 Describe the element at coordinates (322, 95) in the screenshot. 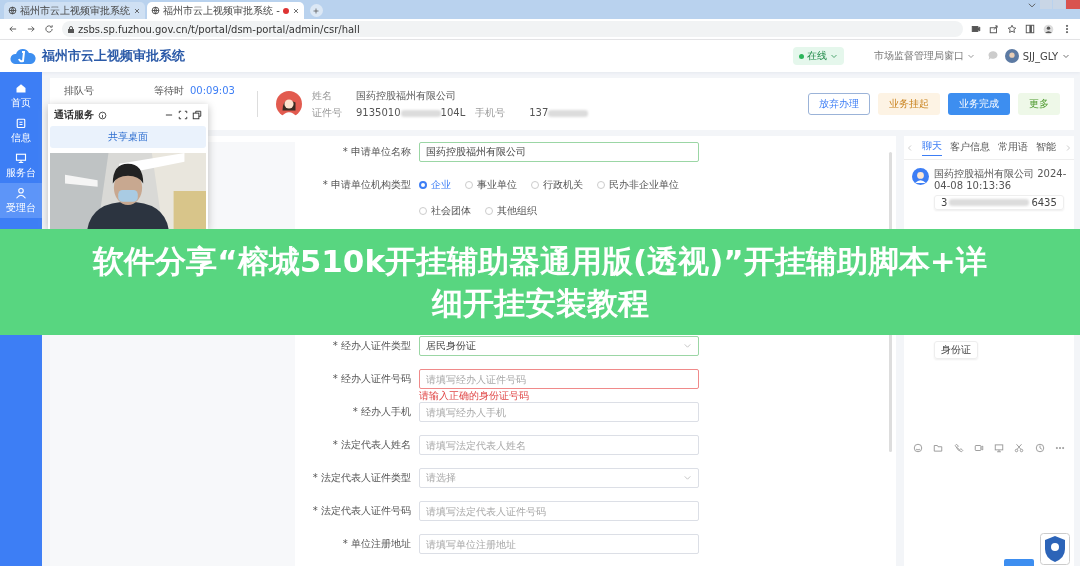

I see `name-label: 姓名` at that location.